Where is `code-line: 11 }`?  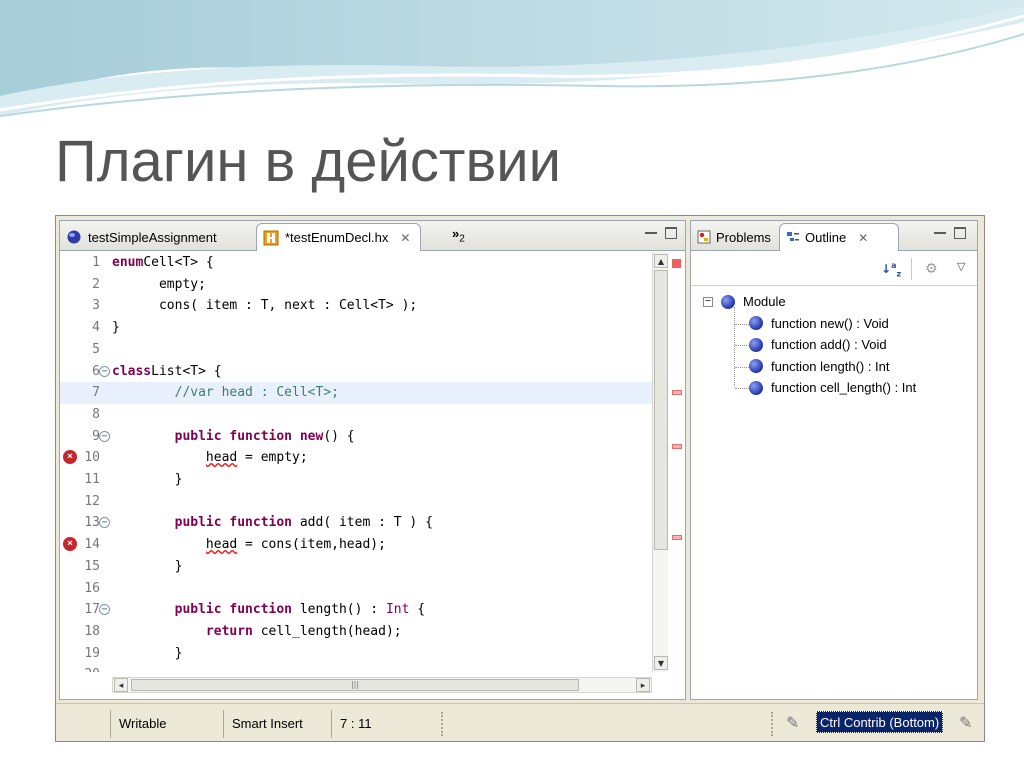 code-line: 11 } is located at coordinates (356, 480).